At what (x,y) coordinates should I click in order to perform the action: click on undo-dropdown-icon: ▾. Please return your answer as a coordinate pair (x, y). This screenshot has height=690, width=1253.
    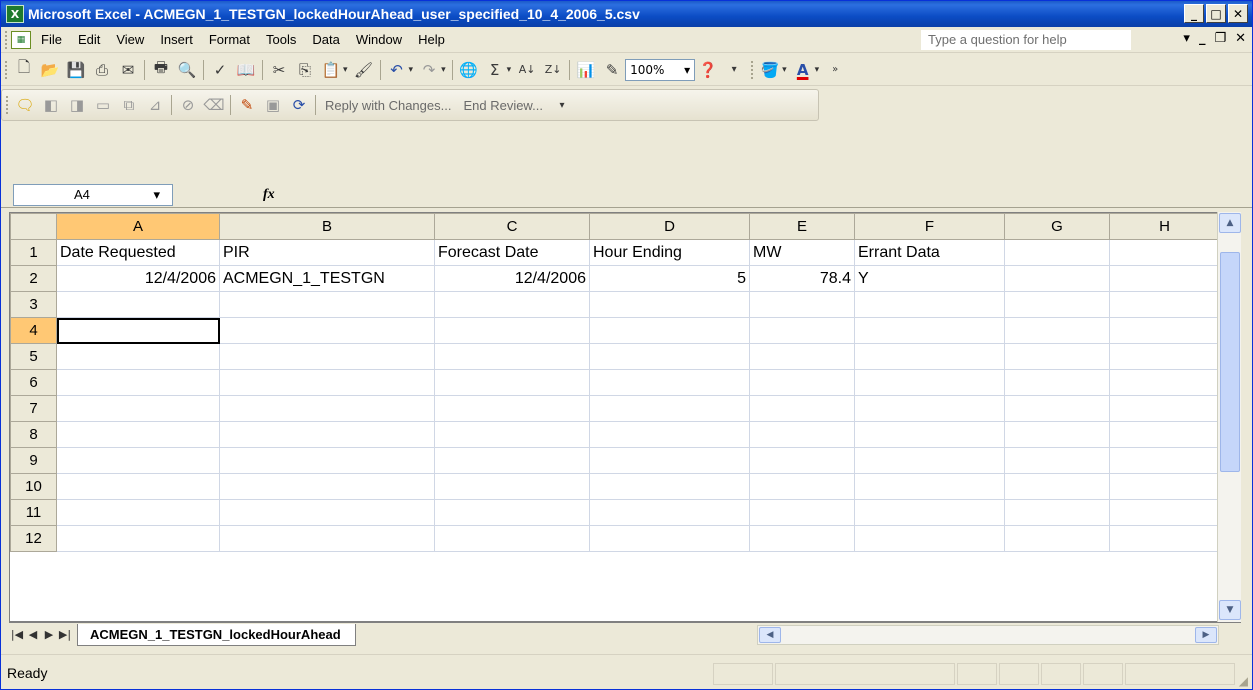
    Looking at the image, I should click on (411, 70).